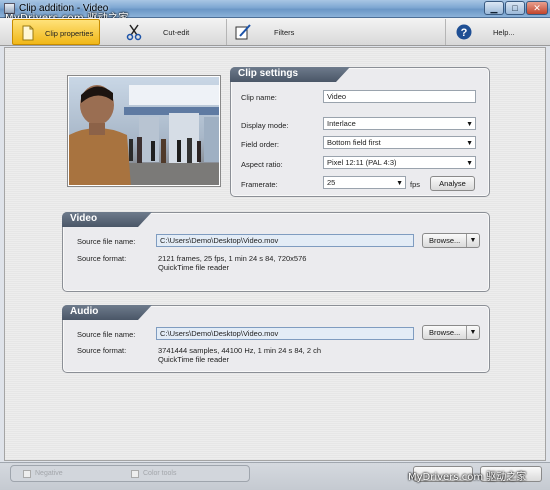 The image size is (550, 490). I want to click on framerate-select: 25 ▼, so click(364, 182).